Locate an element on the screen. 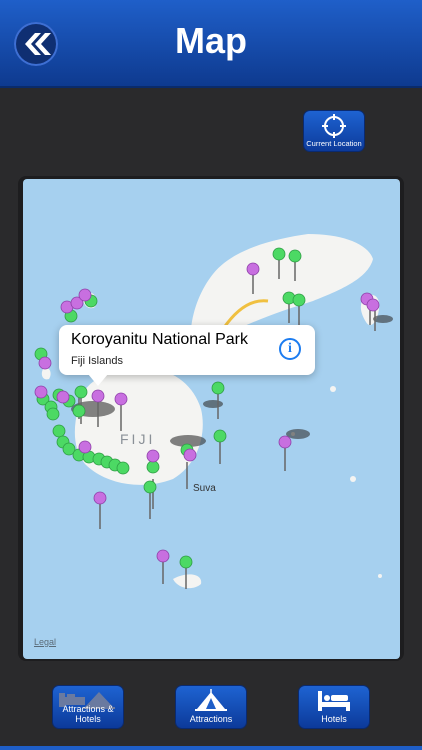 The width and height of the screenshot is (422, 750). tent-icon is located at coordinates (211, 700).